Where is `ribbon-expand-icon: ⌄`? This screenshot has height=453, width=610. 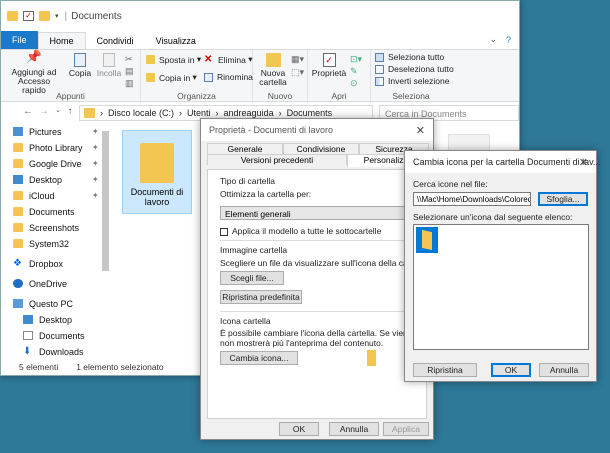 ribbon-expand-icon: ⌄ is located at coordinates (493, 39).